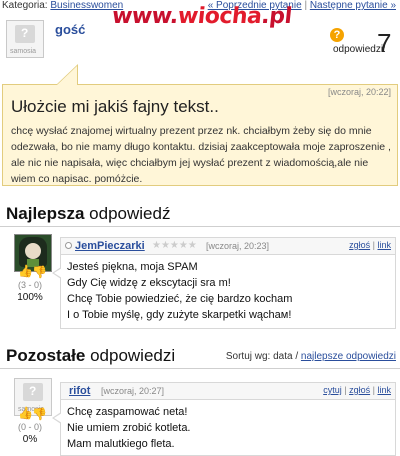 The image size is (400, 456). What do you see at coordinates (127, 412) in the screenshot?
I see `other-answer-line: Chcę zaspamować neta!` at bounding box center [127, 412].